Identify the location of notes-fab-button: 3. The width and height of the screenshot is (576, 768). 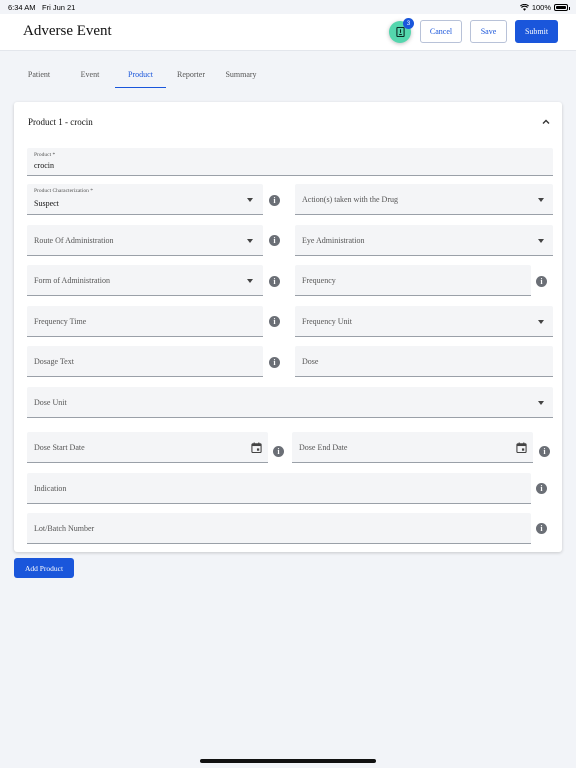
(401, 30).